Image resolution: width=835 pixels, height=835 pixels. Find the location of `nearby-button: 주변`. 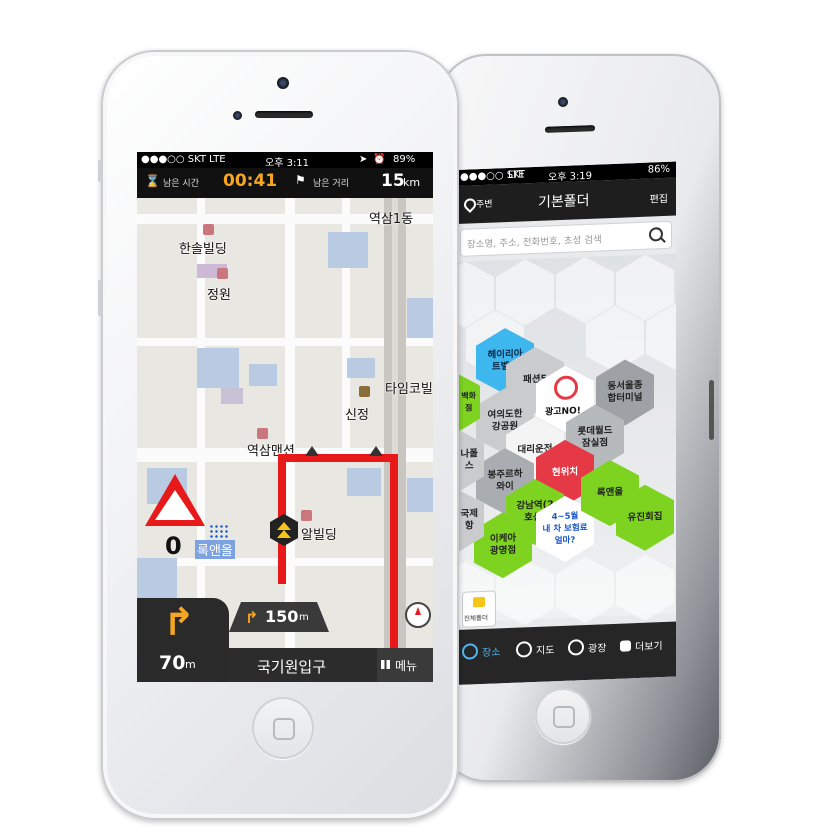

nearby-button: 주변 is located at coordinates (484, 204).